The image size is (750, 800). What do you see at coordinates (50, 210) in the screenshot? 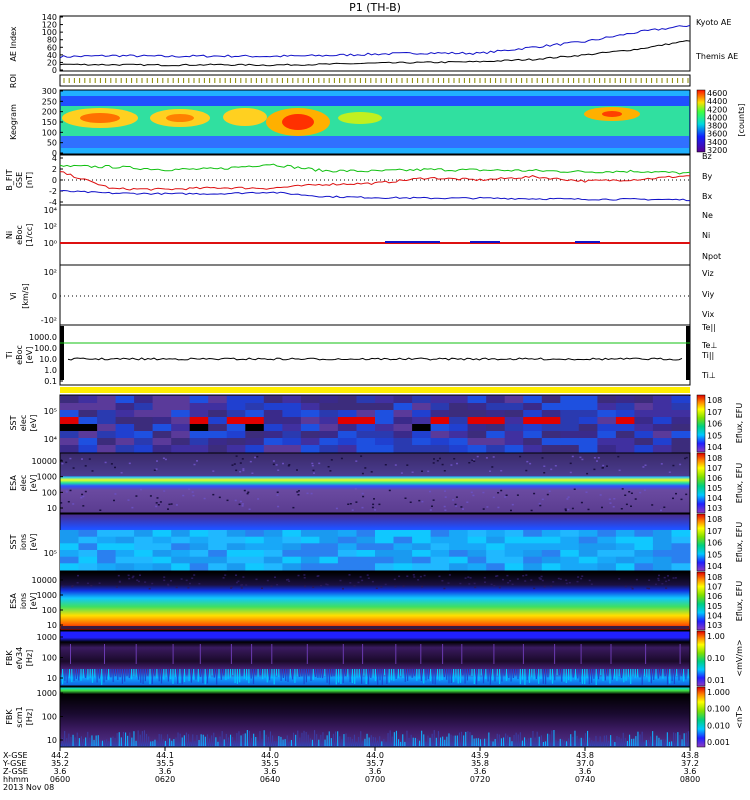
I see `ni-tick-1e4: 10⁴` at bounding box center [50, 210].